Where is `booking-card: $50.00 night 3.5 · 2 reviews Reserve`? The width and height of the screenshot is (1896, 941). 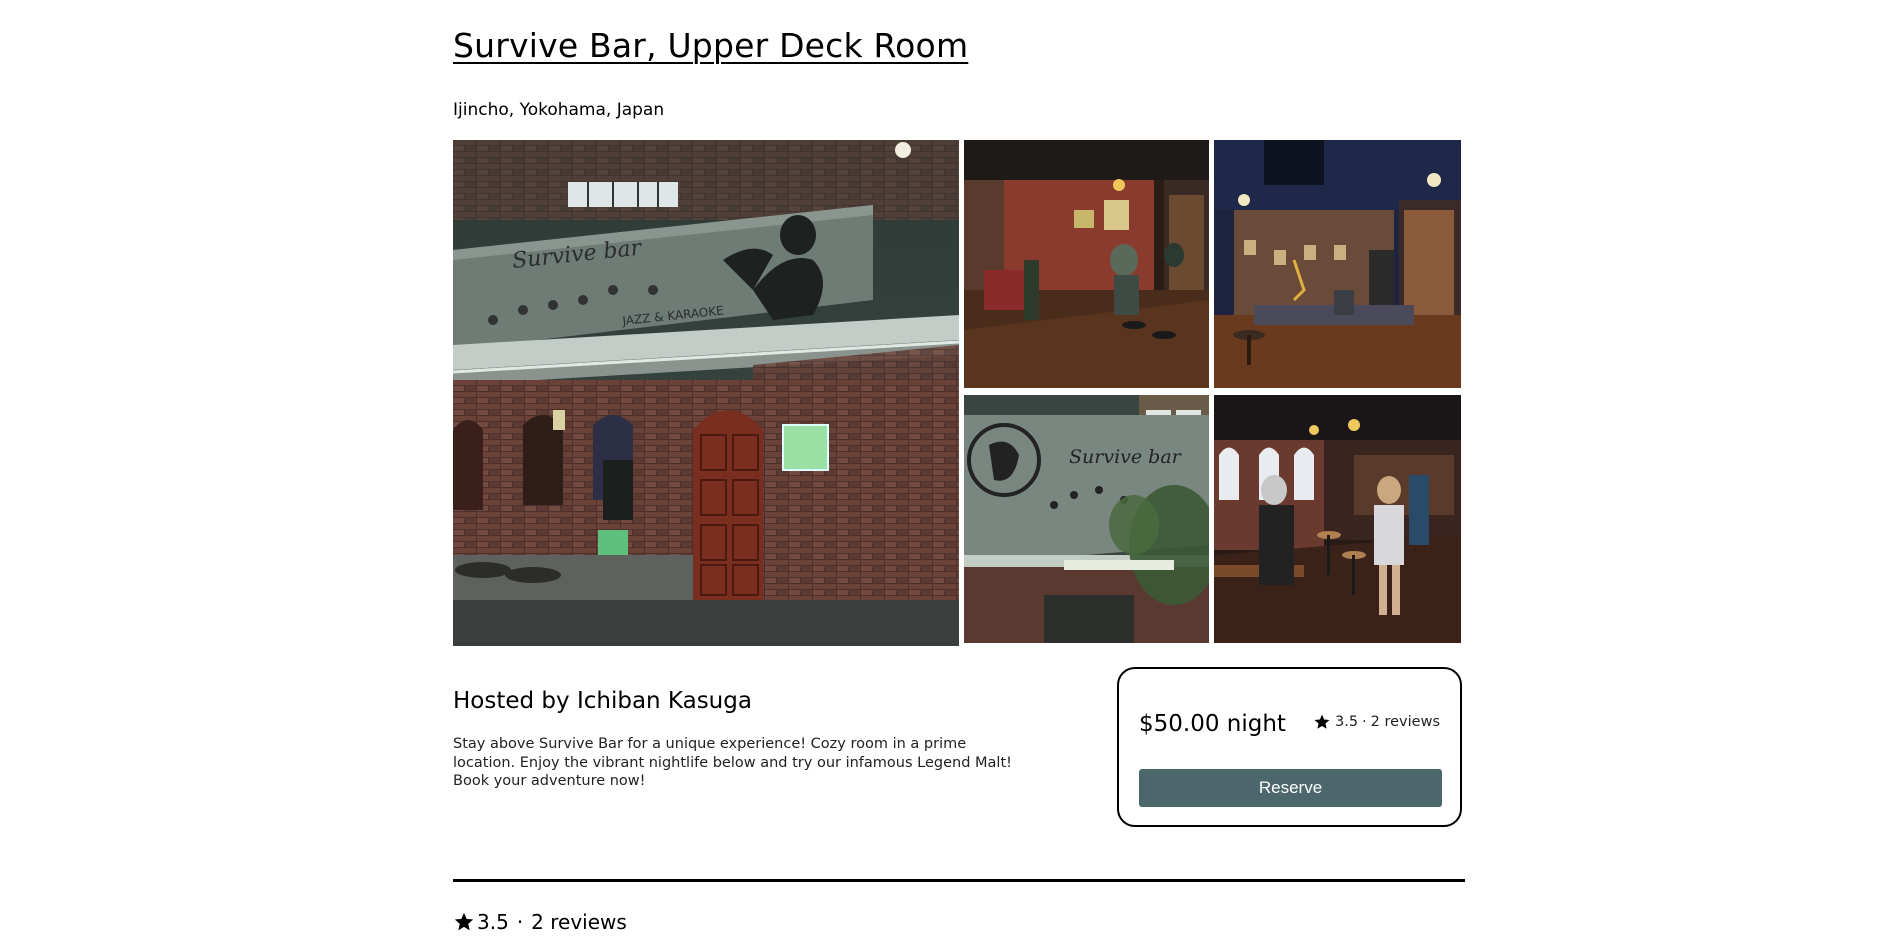 booking-card: $50.00 night 3.5 · 2 reviews Reserve is located at coordinates (1289, 747).